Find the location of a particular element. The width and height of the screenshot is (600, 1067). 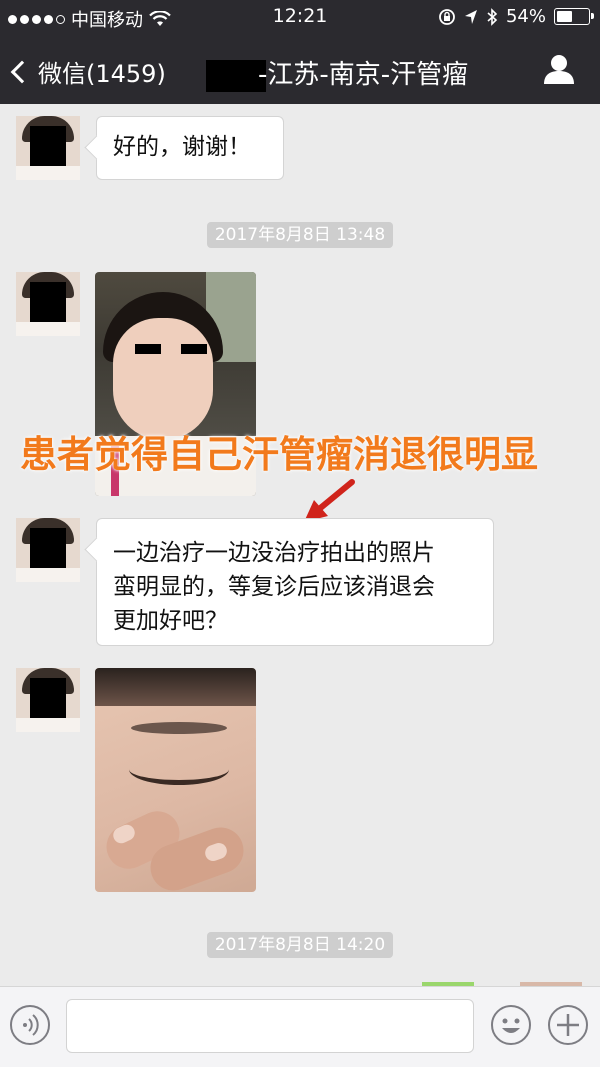

message-text-line: 更加好吧？ is located at coordinates (170, 621).